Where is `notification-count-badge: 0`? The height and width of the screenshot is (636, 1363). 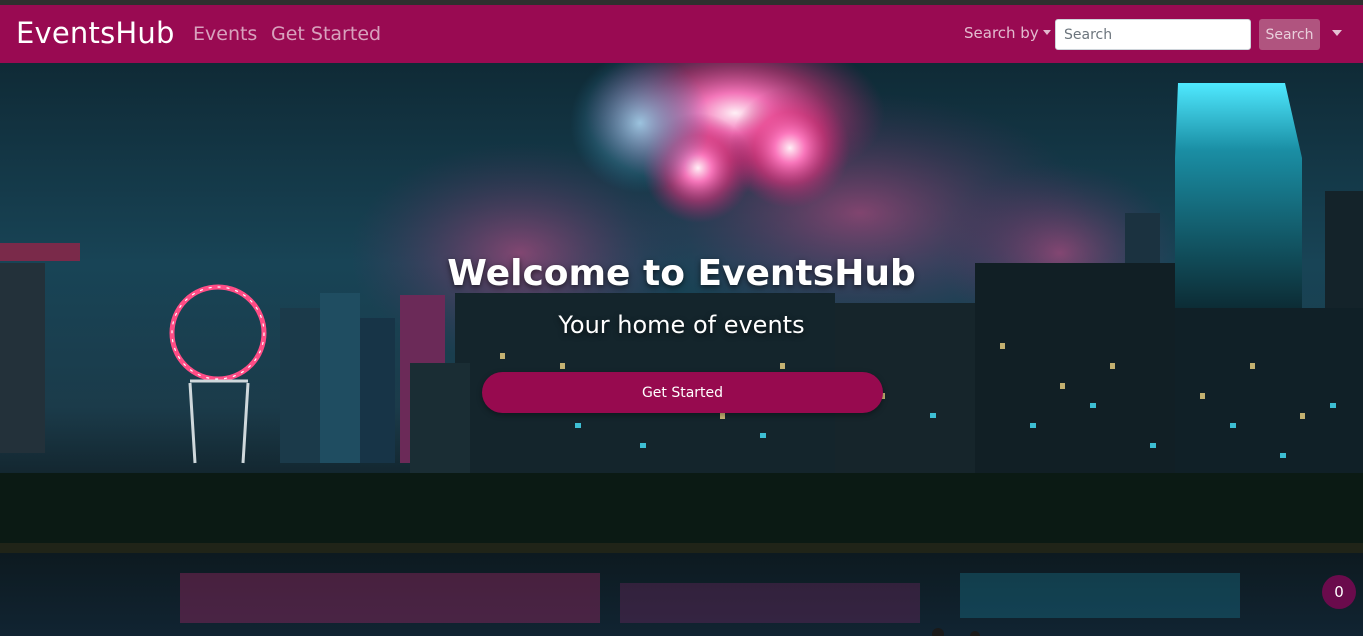
notification-count-badge: 0 is located at coordinates (1339, 592).